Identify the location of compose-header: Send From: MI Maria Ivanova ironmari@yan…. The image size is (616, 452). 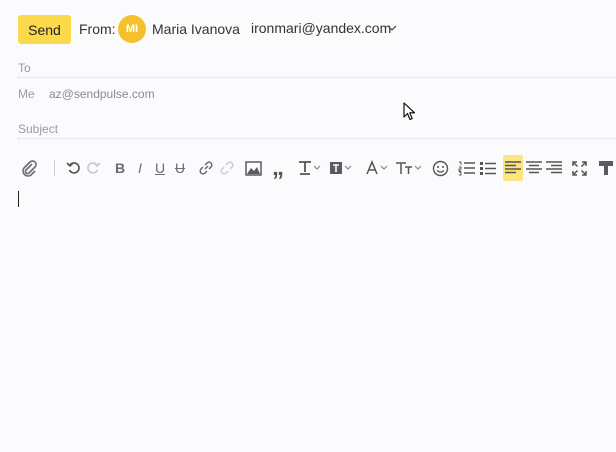
(308, 29).